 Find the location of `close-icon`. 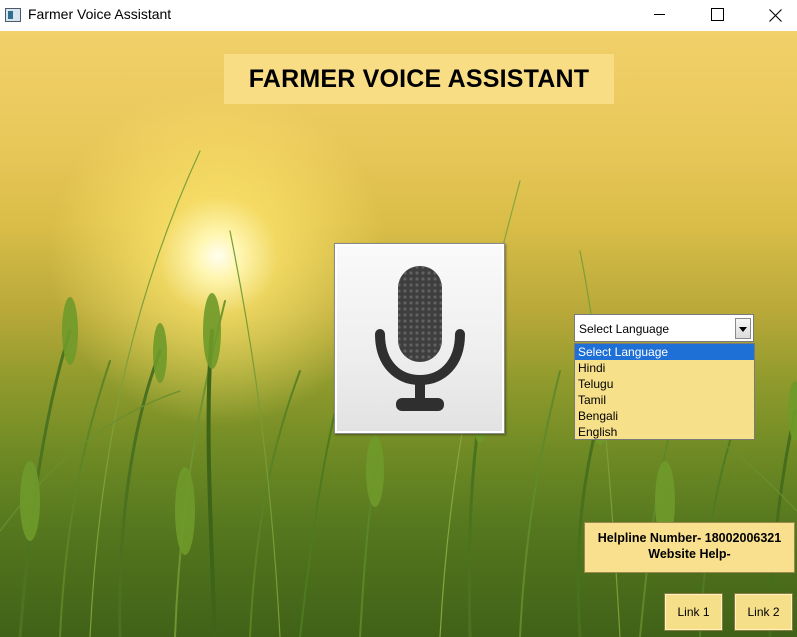

close-icon is located at coordinates (774, 15).